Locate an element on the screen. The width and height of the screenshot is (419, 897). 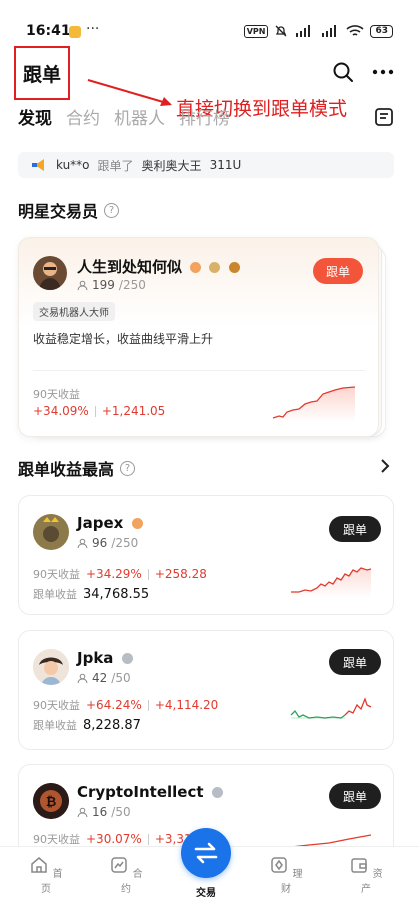
tabbar-trade-label: 交易 is located at coordinates (206, 890).